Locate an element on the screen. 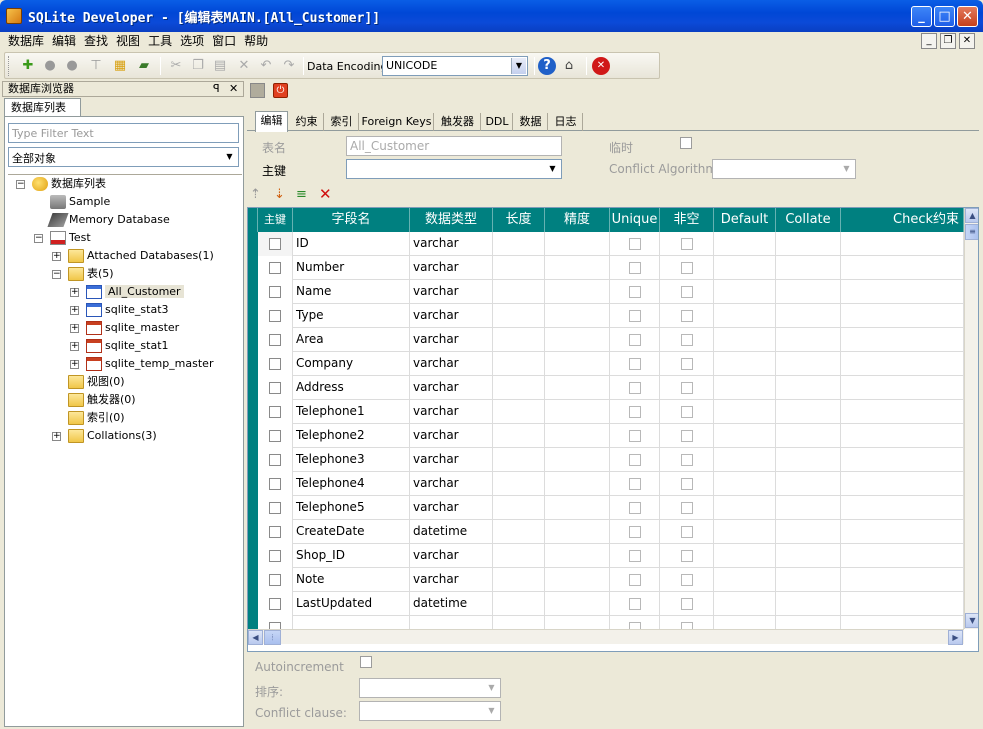  field-name-cell: ID is located at coordinates (351, 244).